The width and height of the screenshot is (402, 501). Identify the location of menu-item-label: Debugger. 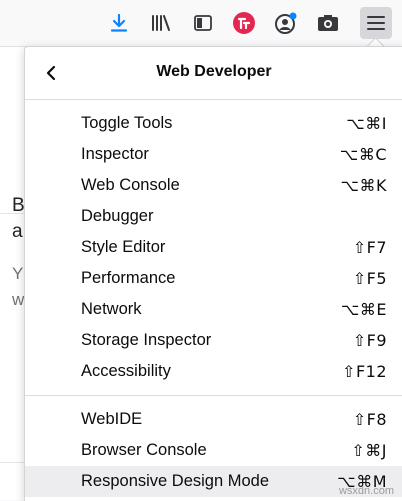
(117, 216).